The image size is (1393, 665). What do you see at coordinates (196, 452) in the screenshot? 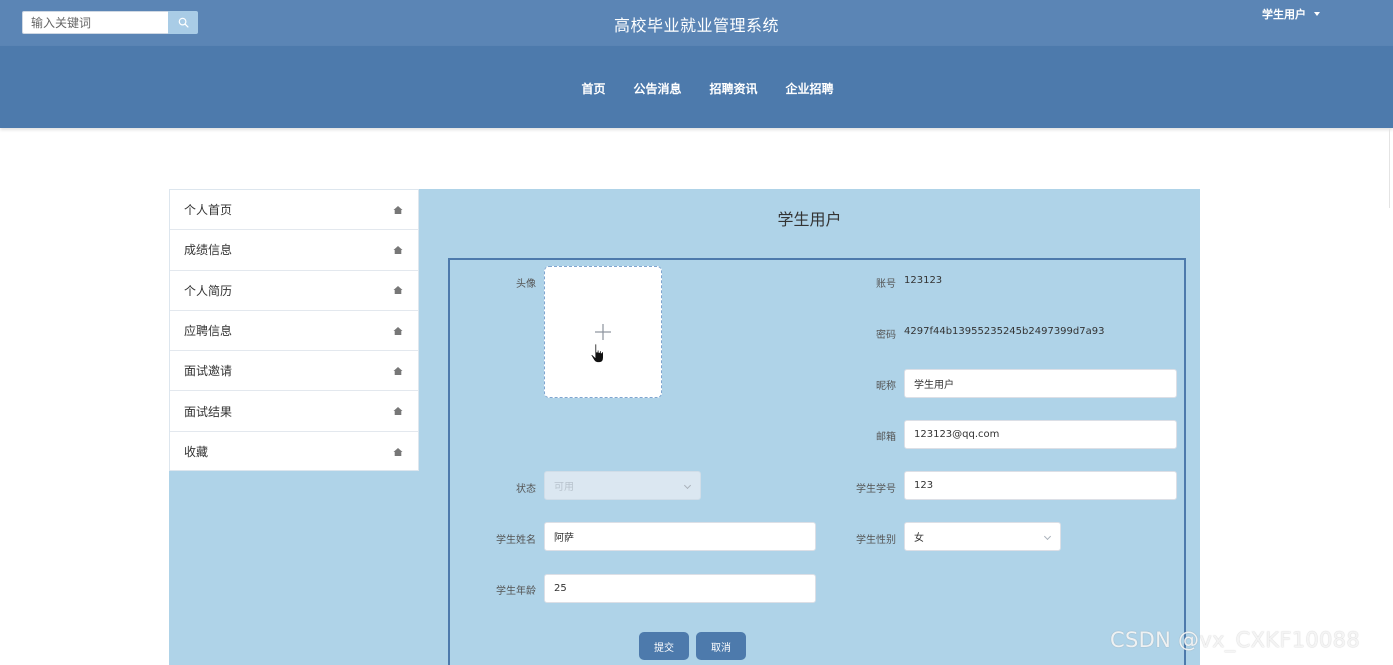
I see `sidebar-item-label: 收藏` at bounding box center [196, 452].